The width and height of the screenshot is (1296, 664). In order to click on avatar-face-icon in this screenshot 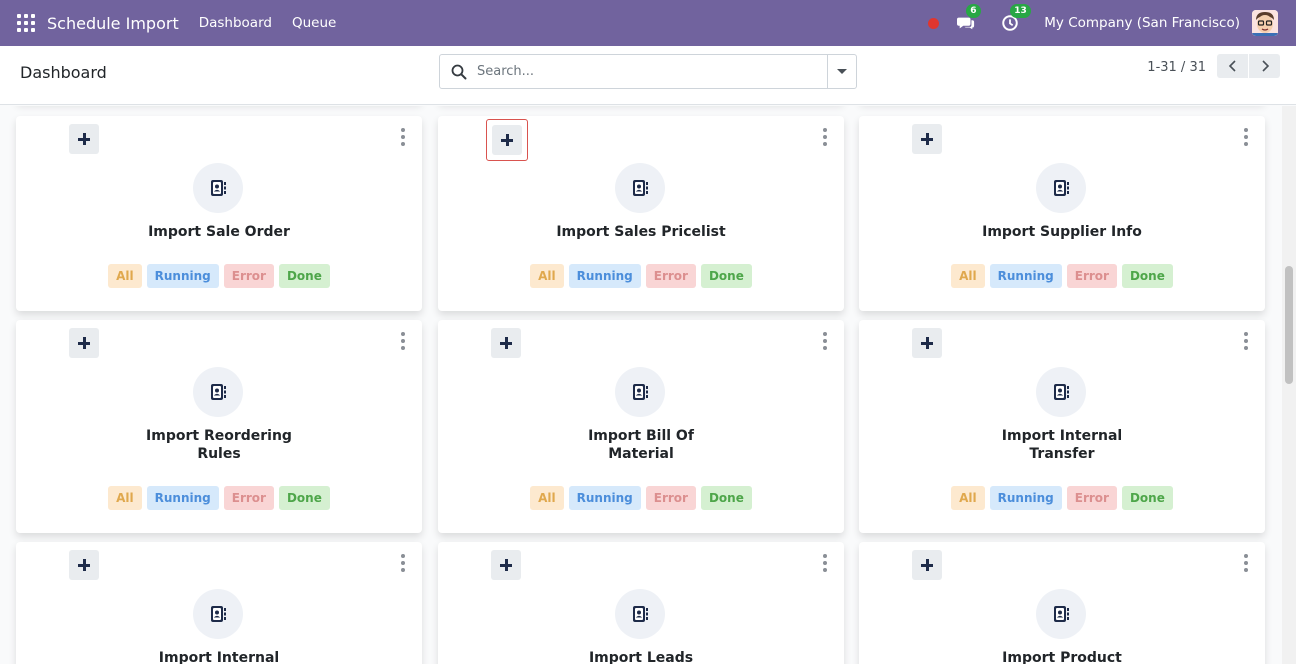, I will do `click(1265, 23)`.